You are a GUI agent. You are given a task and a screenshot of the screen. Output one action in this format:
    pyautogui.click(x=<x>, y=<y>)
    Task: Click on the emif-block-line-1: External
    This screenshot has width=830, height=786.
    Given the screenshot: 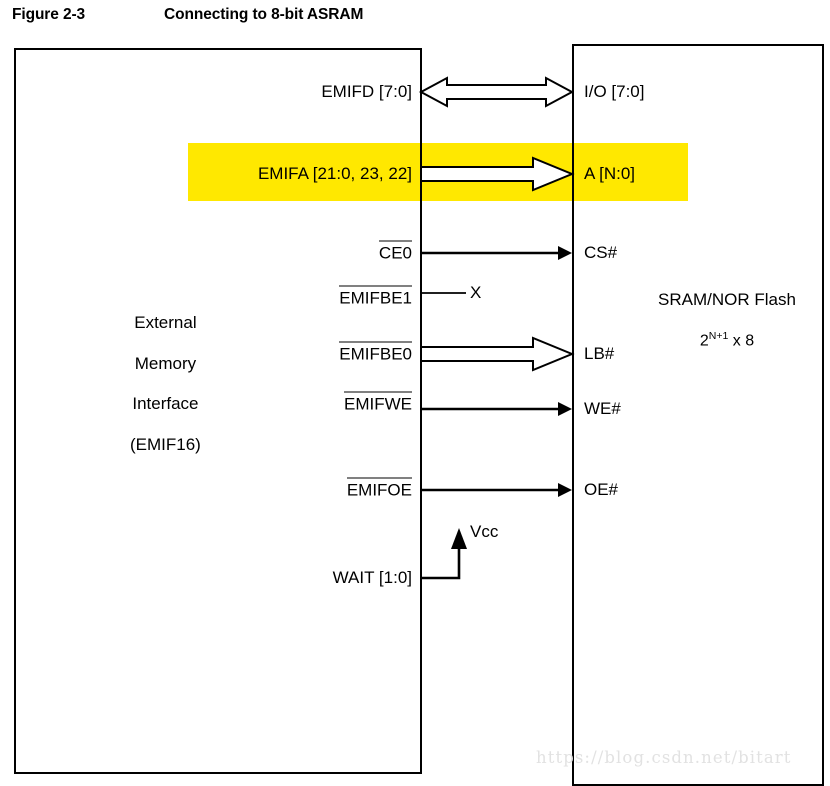 What is the action you would take?
    pyautogui.click(x=165, y=322)
    